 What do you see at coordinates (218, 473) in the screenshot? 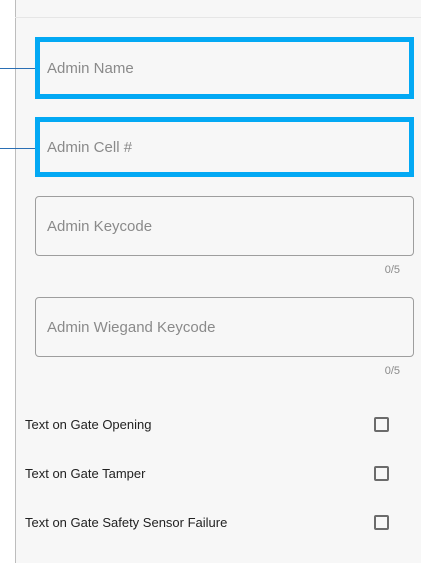
I see `option-row-gate-tamper: Text on Gate Tamper` at bounding box center [218, 473].